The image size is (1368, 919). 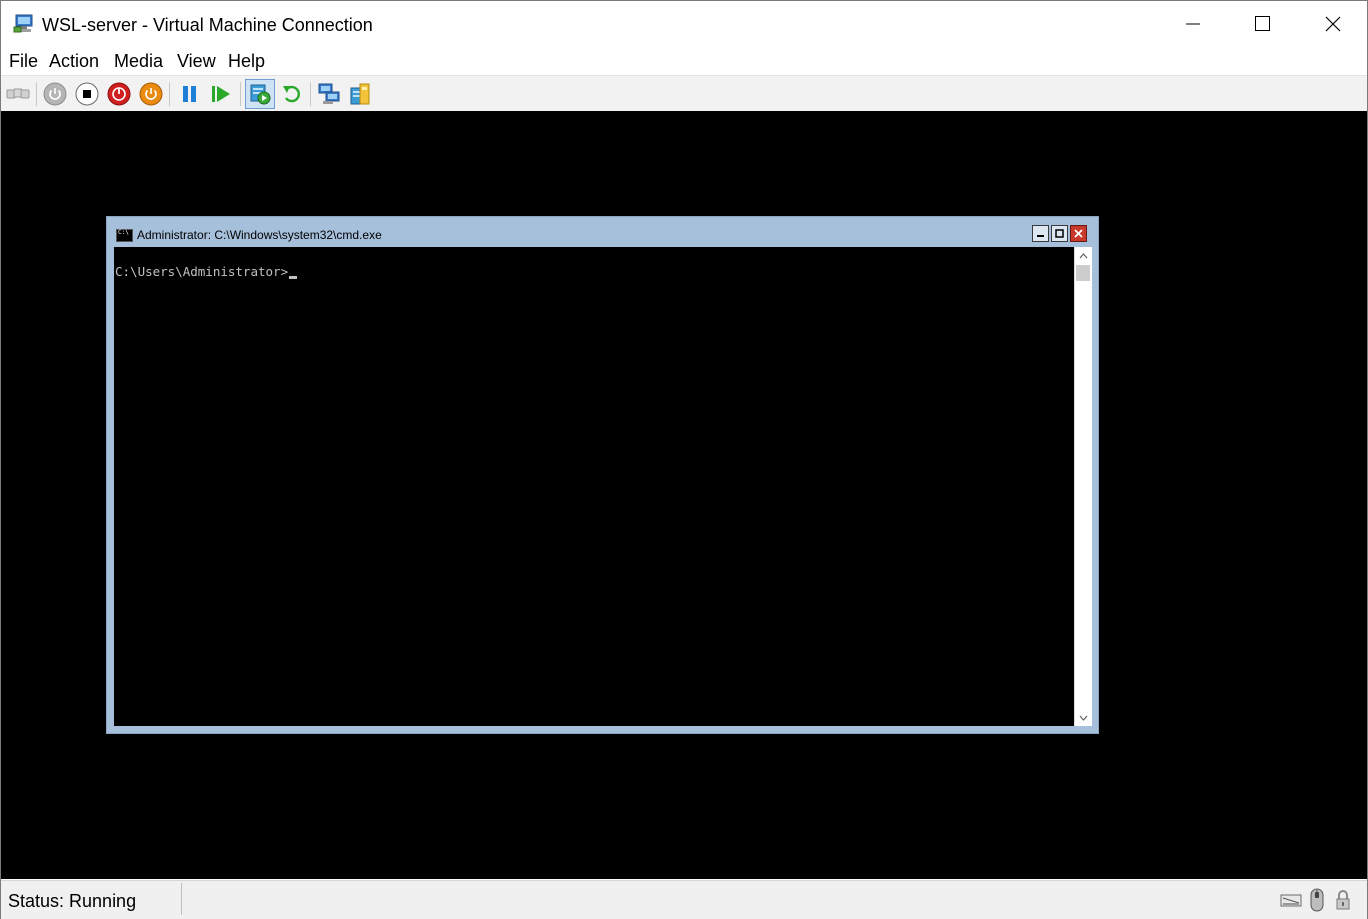 I want to click on text-cursor, so click(x=293, y=277).